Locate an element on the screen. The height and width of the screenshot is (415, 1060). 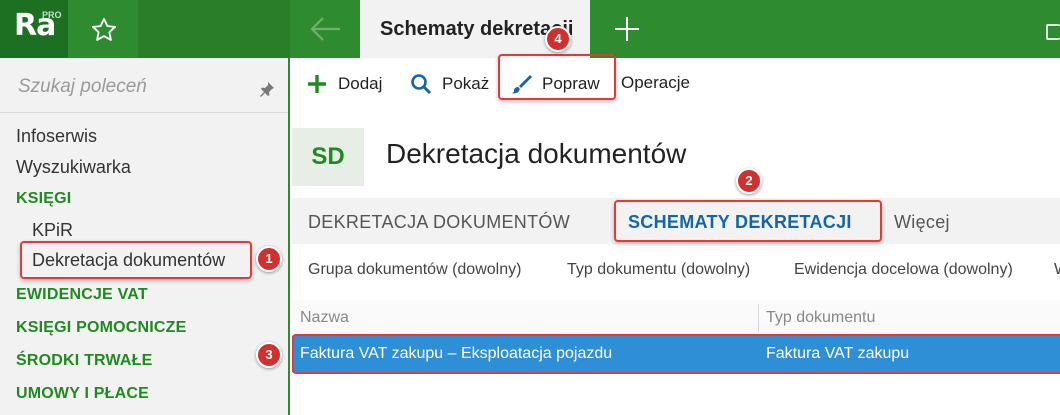
toolbar: Dodaj Pokaż Popraw Operacje is located at coordinates (676, 83).